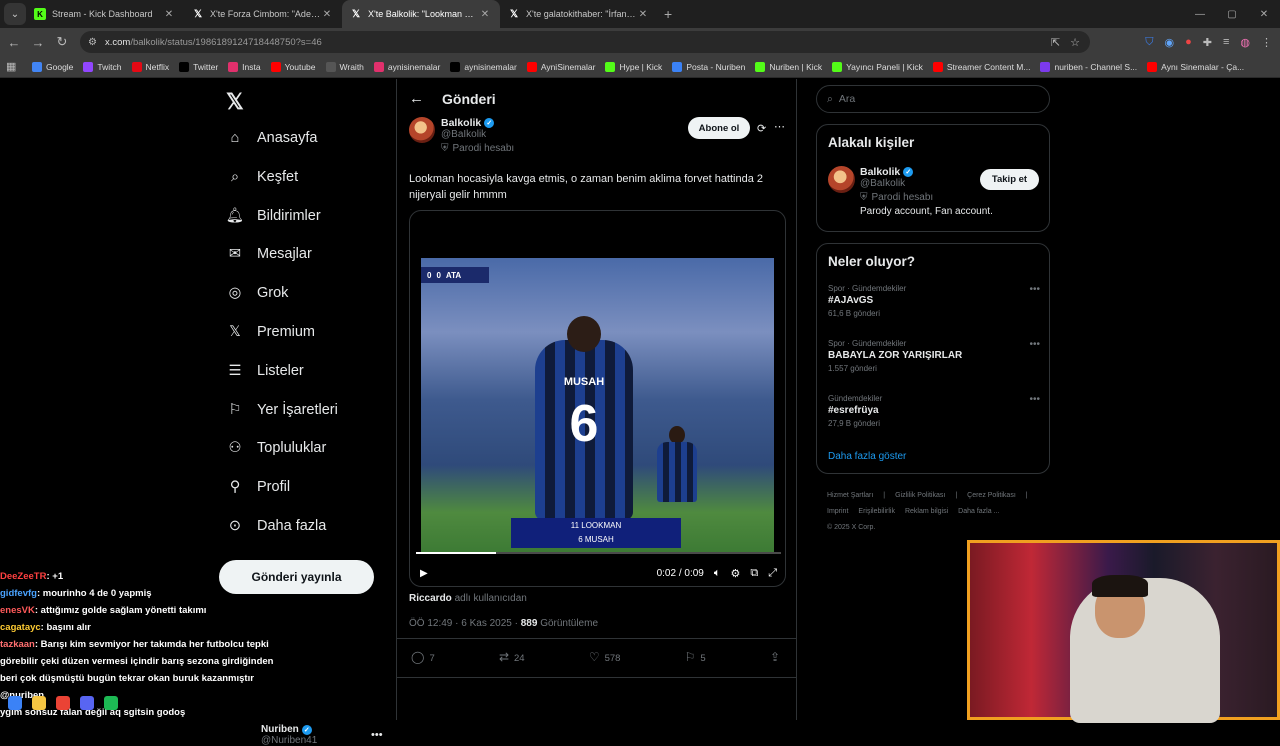 The height and width of the screenshot is (746, 1280). What do you see at coordinates (269, 254) in the screenshot?
I see `sidebar-item-mesajlar: ✉ Mesajlar` at bounding box center [269, 254].